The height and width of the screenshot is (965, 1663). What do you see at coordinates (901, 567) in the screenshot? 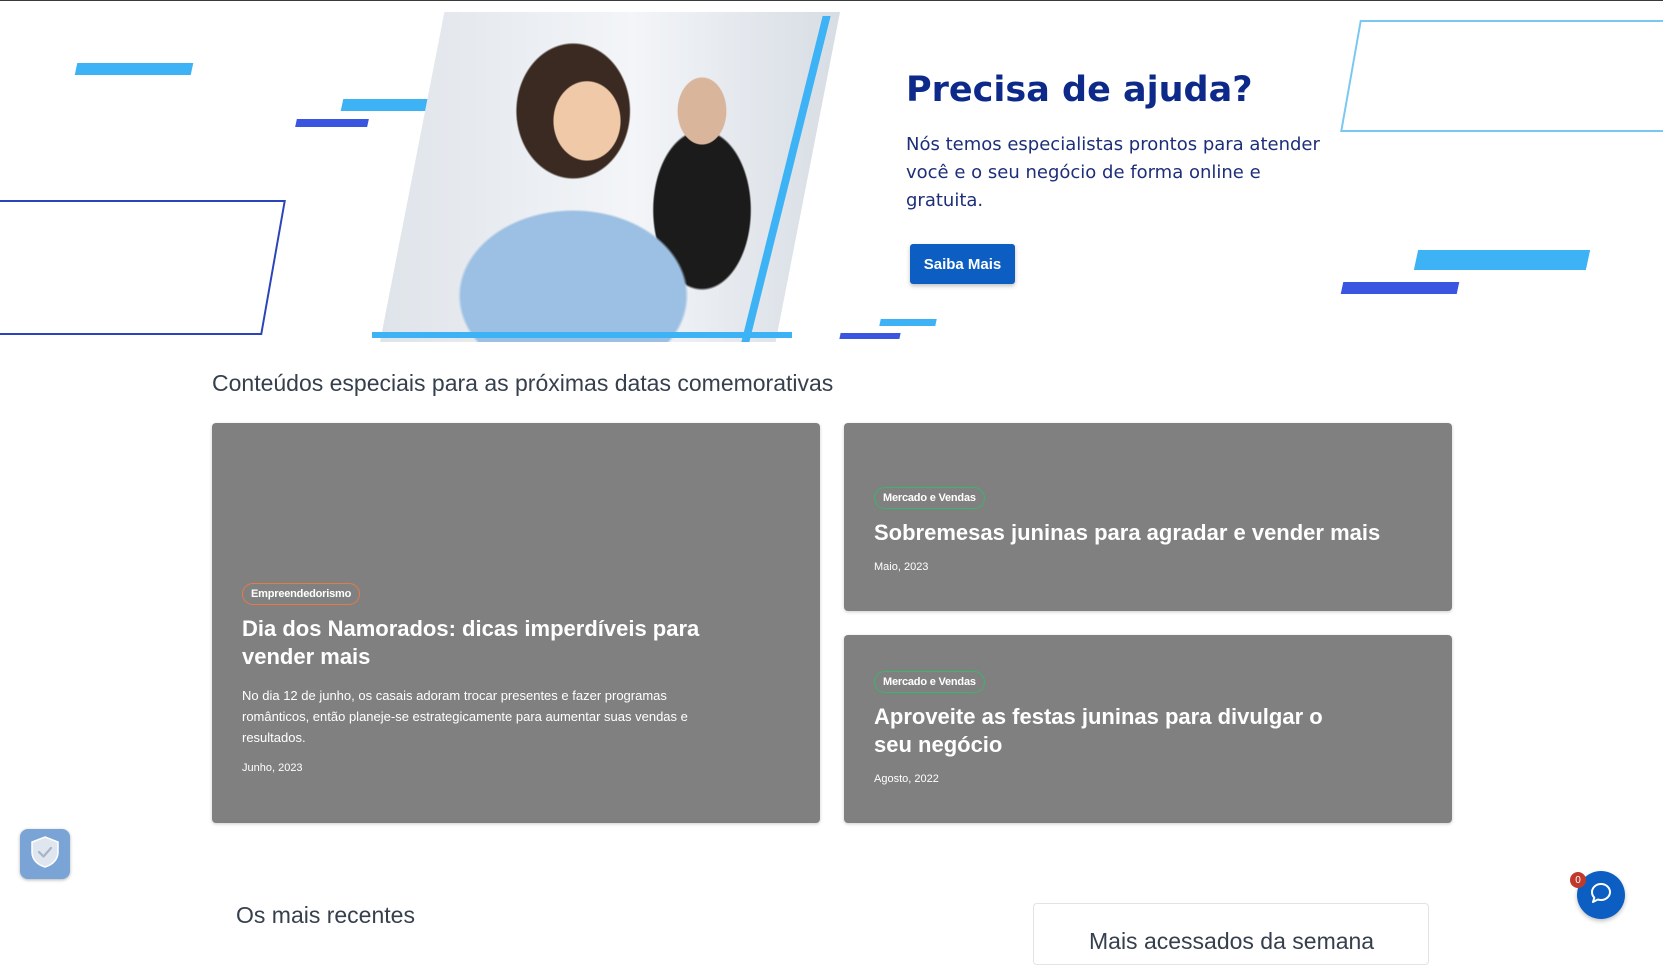
I see `card-date: Maio, 2023` at bounding box center [901, 567].